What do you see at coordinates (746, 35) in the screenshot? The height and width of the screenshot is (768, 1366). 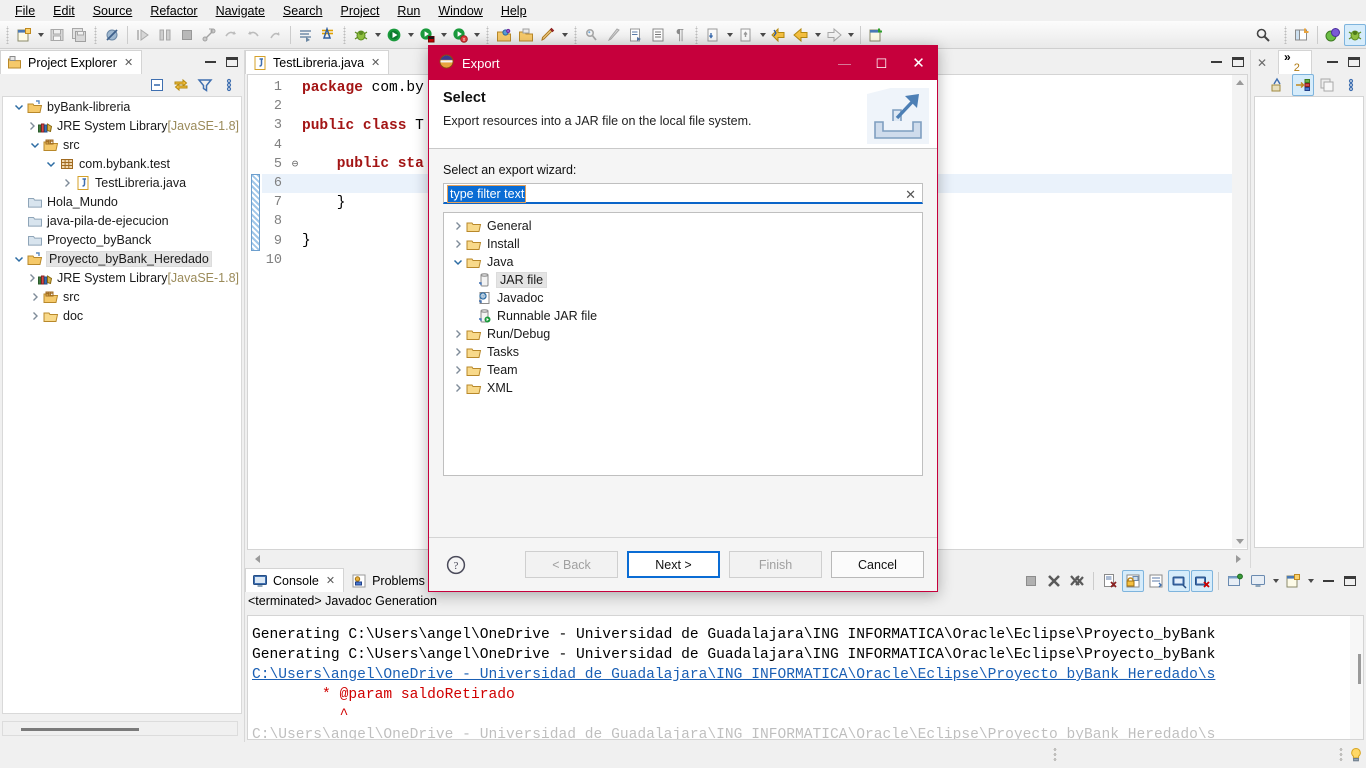 I see `previous-edit-location-icon` at bounding box center [746, 35].